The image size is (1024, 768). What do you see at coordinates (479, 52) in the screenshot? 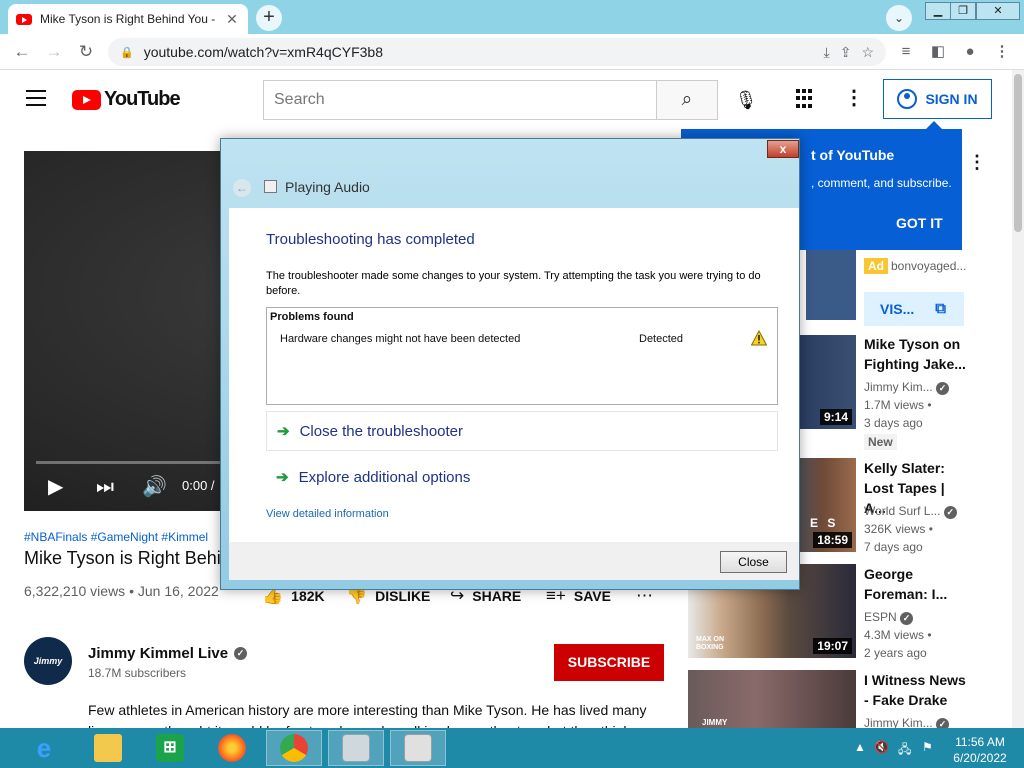
I see `url-text: youtube.com/watch?v=xmR4qCYF3b8` at bounding box center [479, 52].